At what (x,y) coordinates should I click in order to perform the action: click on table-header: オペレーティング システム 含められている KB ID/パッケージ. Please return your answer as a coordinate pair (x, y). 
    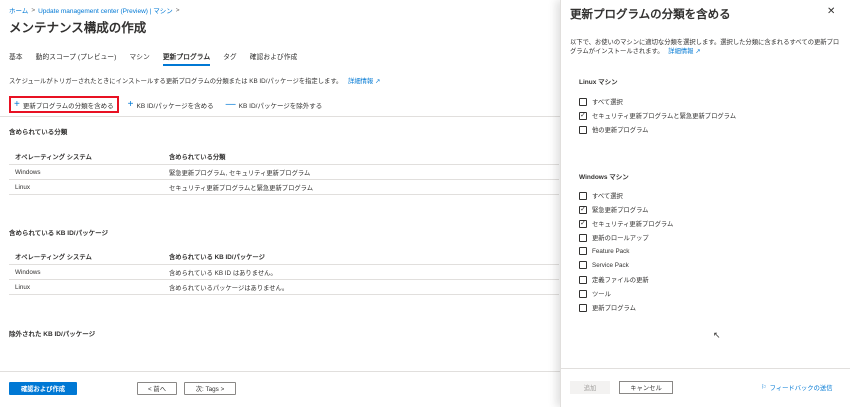
    Looking at the image, I should click on (284, 257).